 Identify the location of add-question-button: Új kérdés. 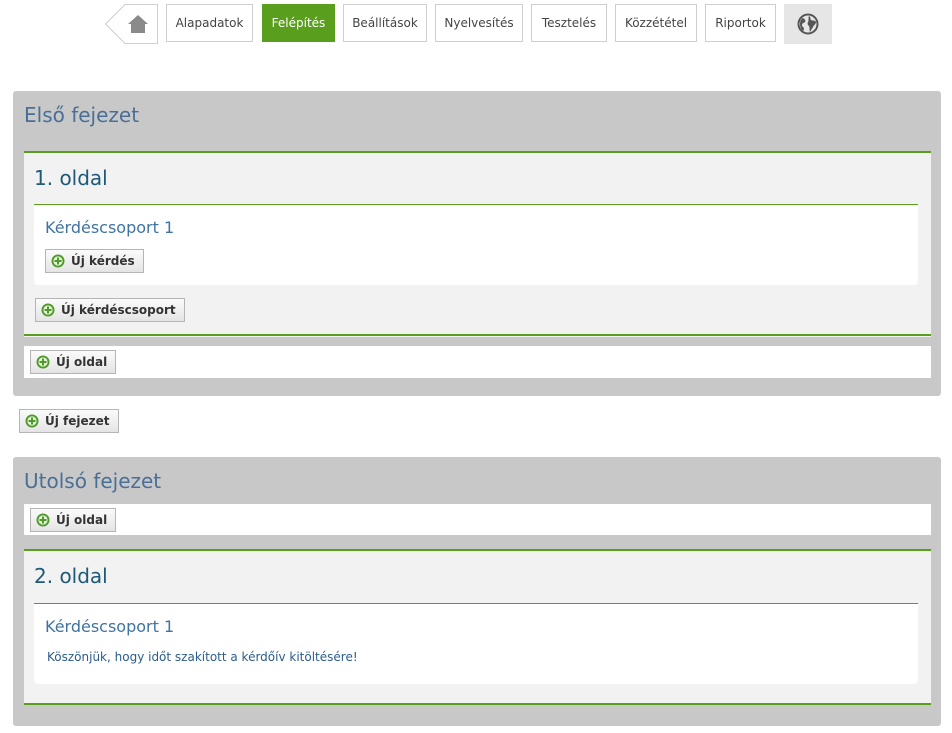
(94, 261).